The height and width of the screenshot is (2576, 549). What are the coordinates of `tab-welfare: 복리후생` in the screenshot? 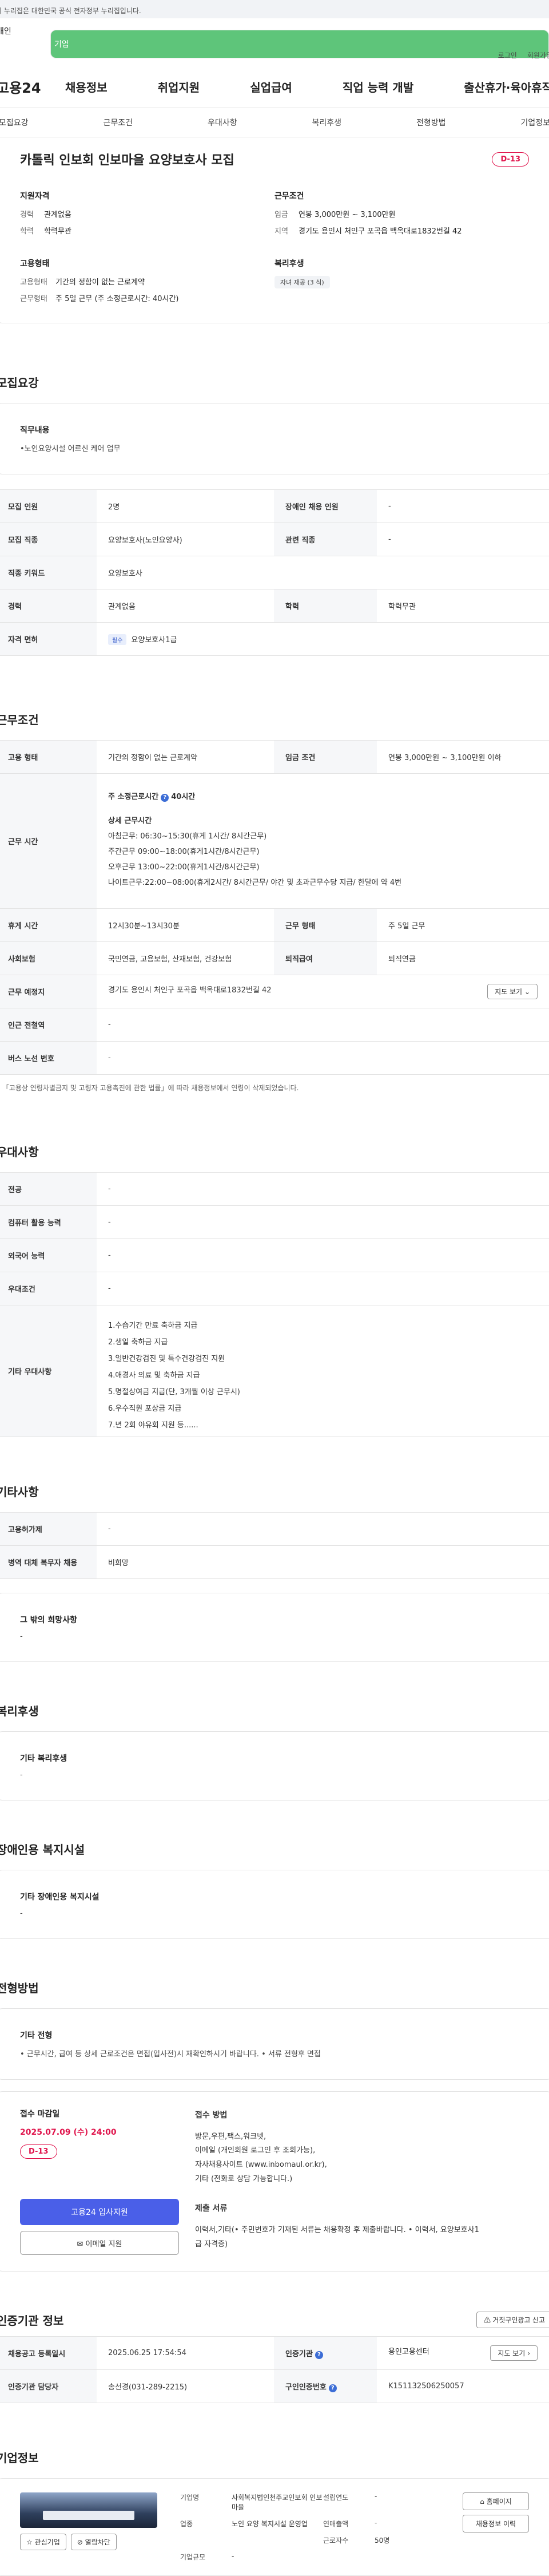 It's located at (326, 122).